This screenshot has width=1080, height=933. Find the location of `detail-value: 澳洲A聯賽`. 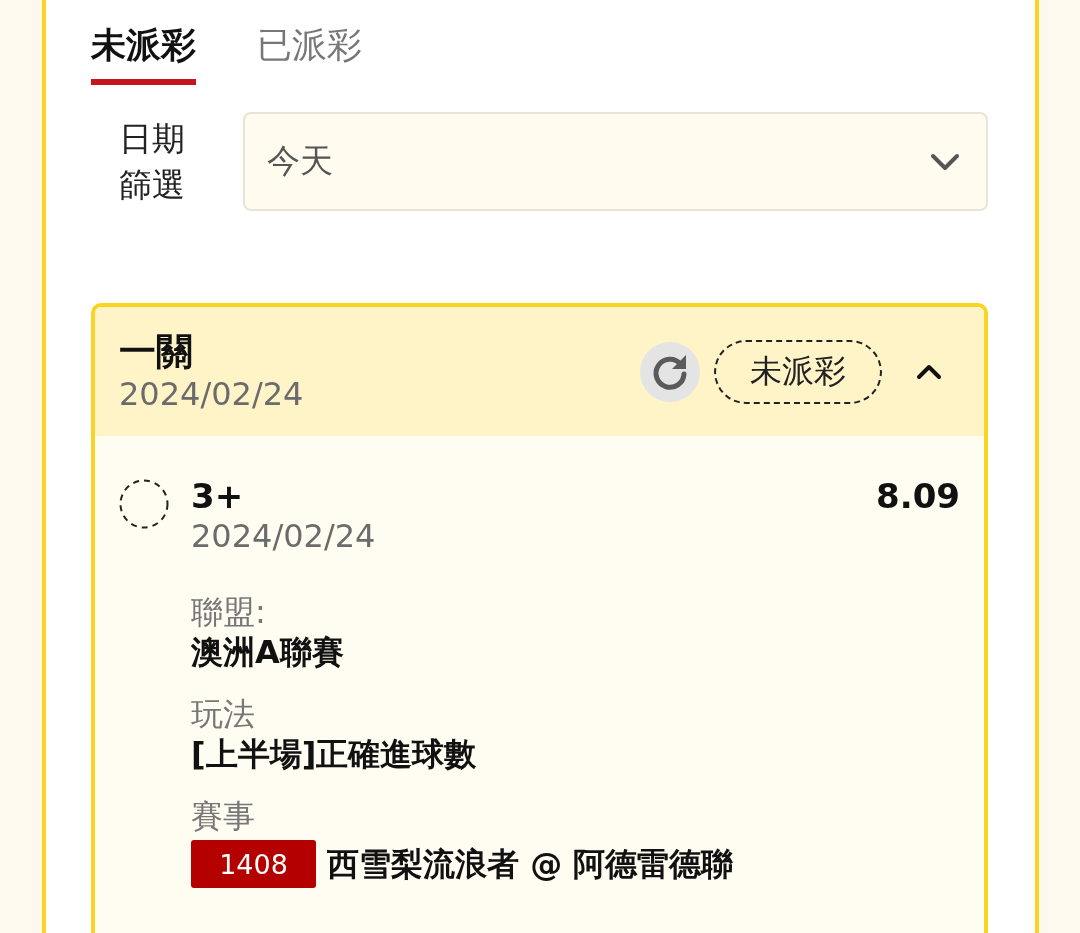

detail-value: 澳洲A聯賽 is located at coordinates (267, 652).